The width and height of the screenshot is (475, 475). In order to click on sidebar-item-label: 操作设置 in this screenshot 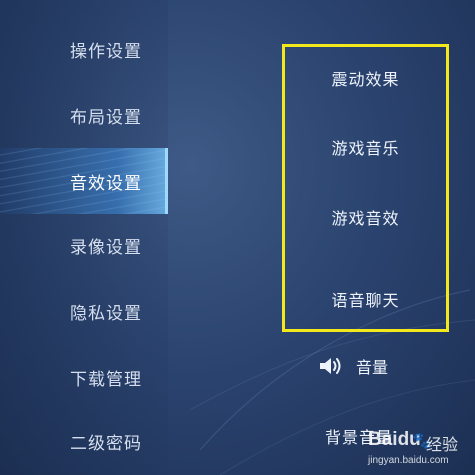, I will do `click(106, 51)`.